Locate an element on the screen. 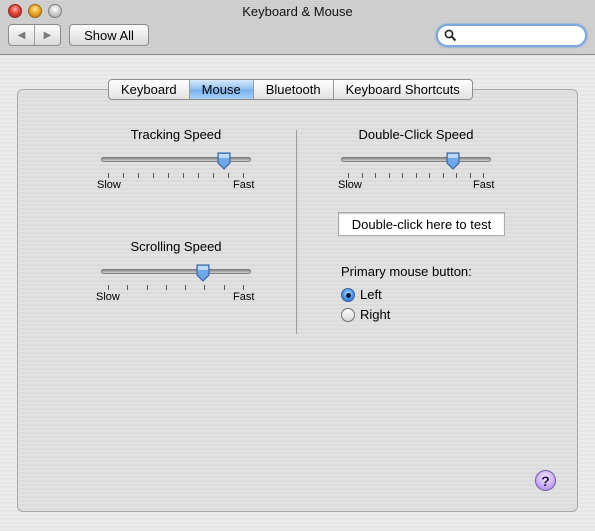  forward-button: ▶ is located at coordinates (47, 35).